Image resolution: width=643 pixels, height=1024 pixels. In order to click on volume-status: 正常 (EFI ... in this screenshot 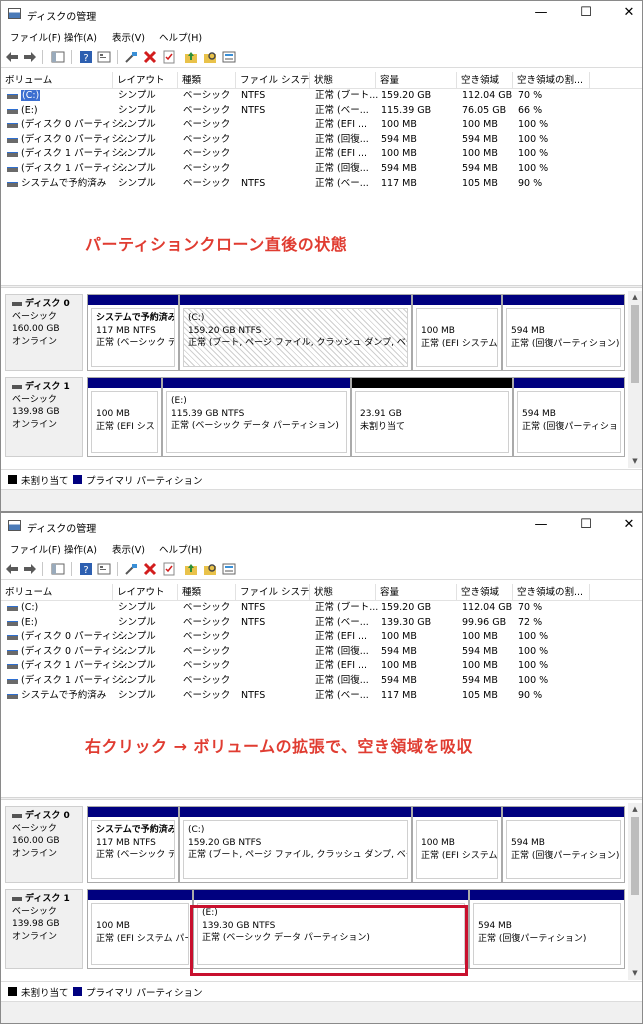, I will do `click(341, 637)`.